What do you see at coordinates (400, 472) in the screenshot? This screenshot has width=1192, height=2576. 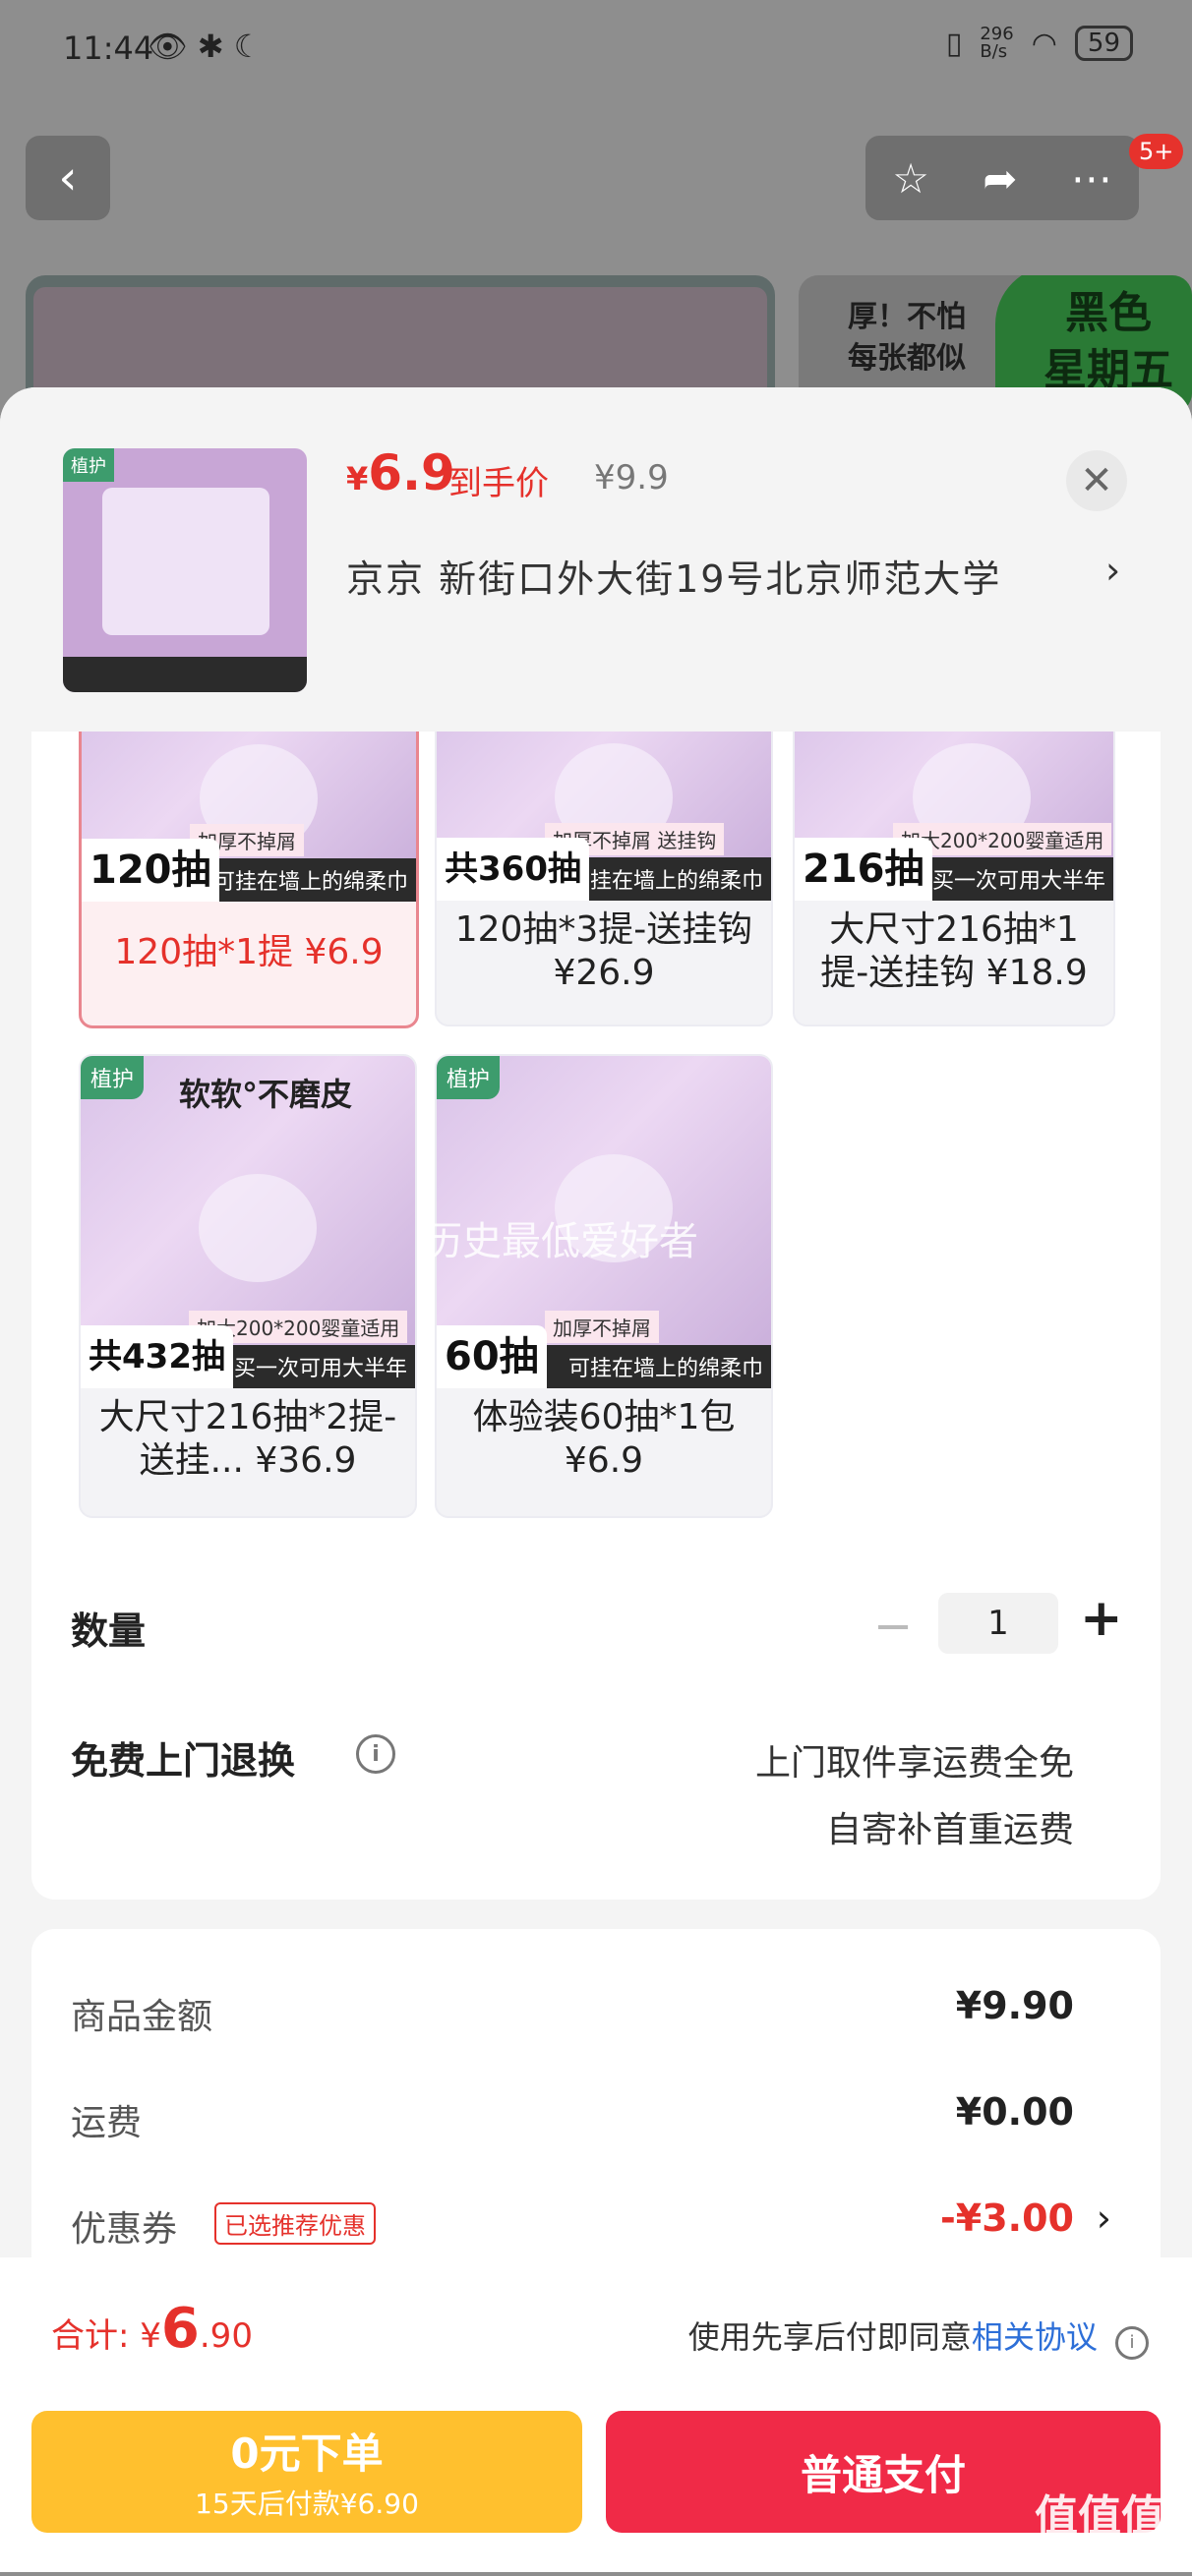 I see `current-price: ¥6.9` at bounding box center [400, 472].